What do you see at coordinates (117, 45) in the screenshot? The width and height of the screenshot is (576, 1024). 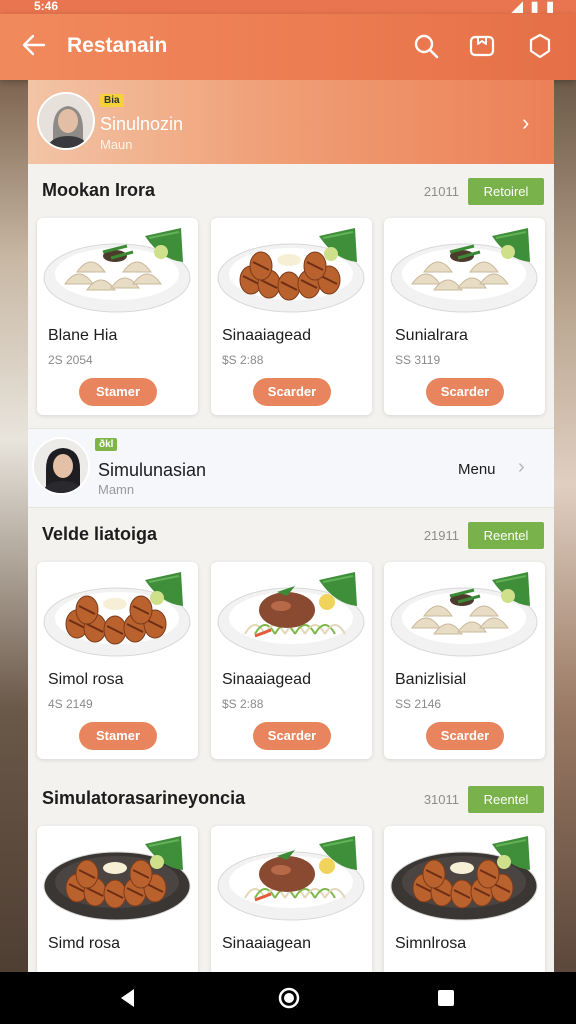 I see `page-title: Restanain` at bounding box center [117, 45].